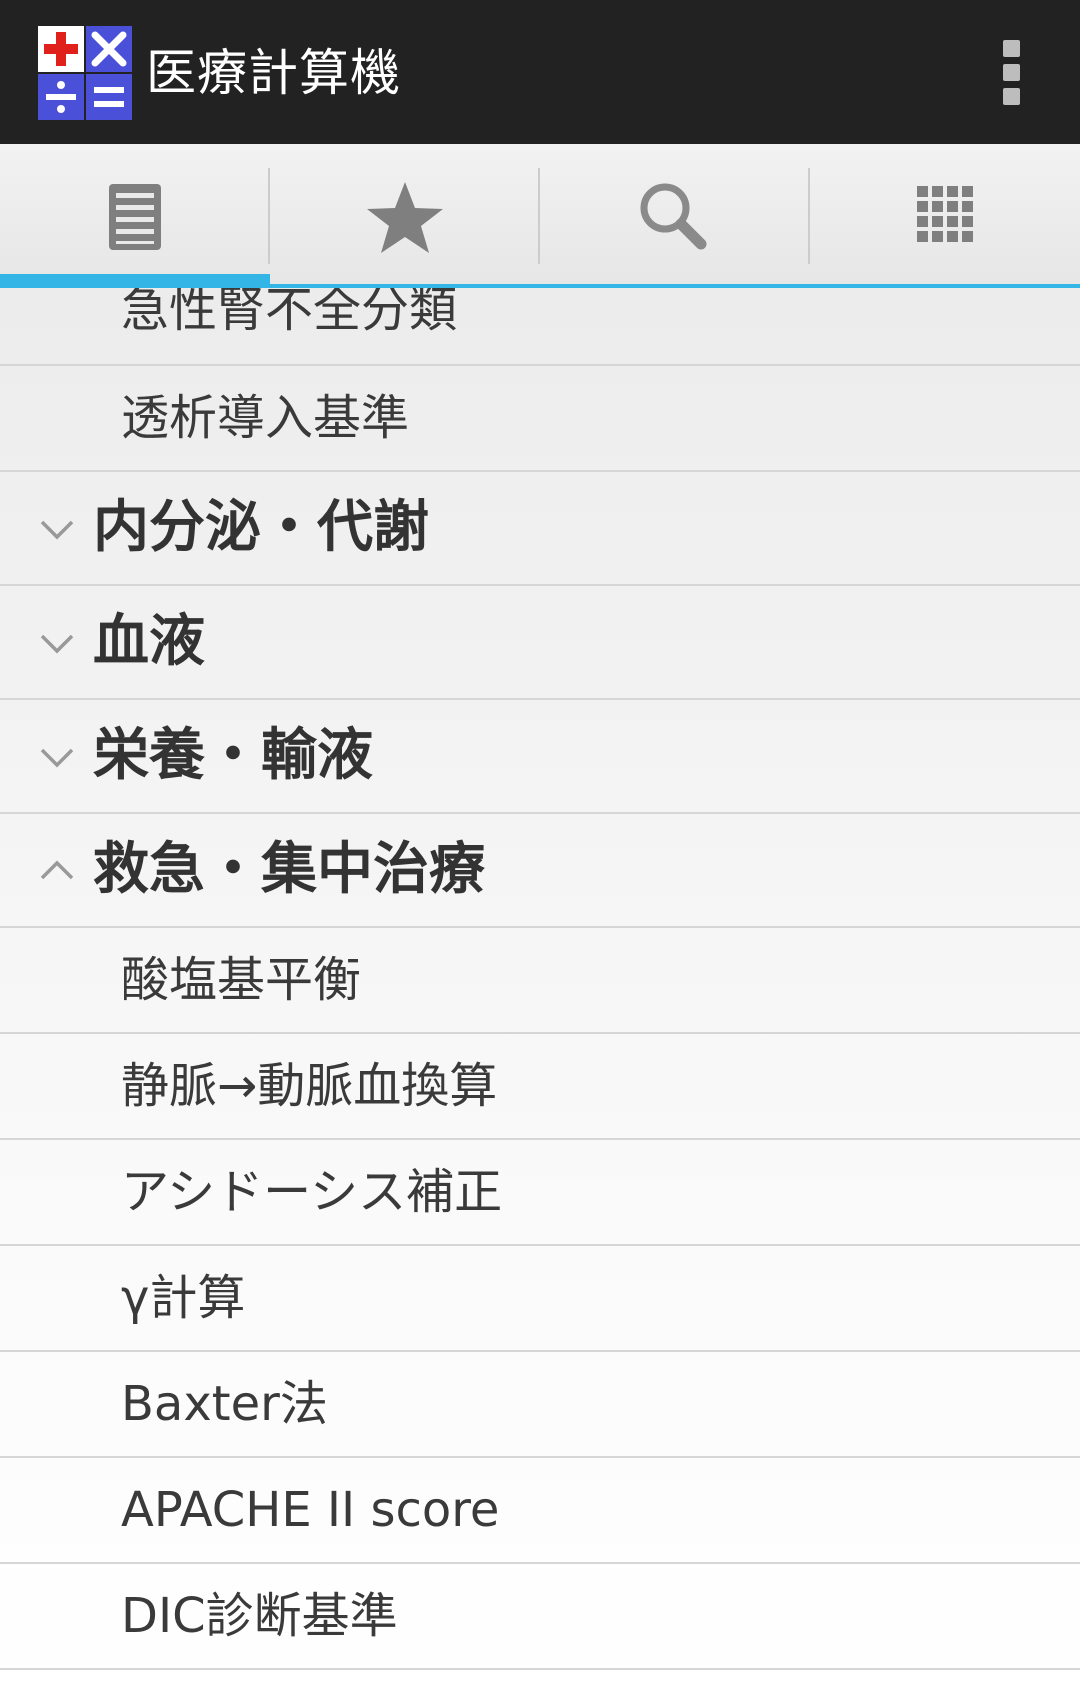 The width and height of the screenshot is (1080, 1701). I want to click on group-endocrine-metabolism: 内分泌・代謝, so click(540, 529).